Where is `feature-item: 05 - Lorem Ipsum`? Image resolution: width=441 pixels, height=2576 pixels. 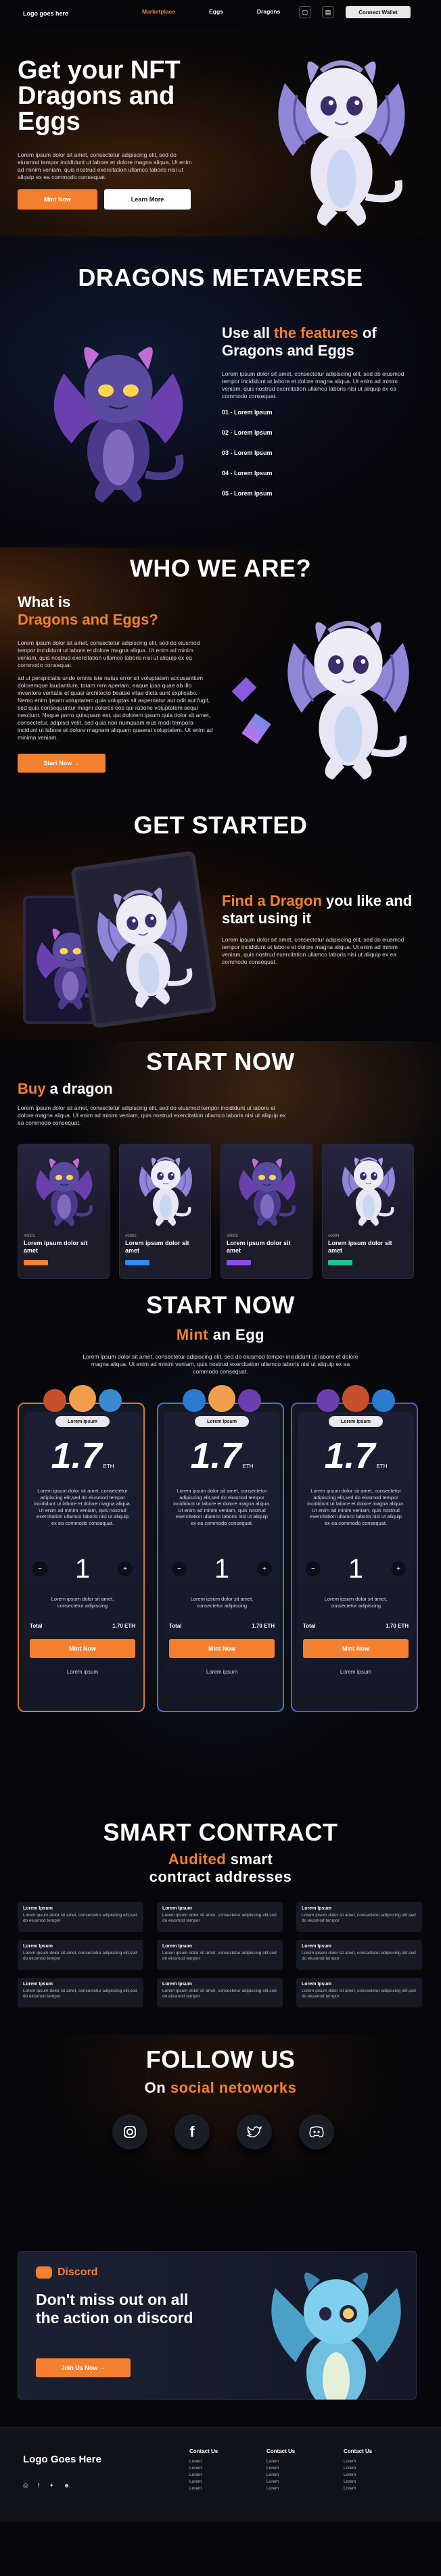
feature-item: 05 - Lorem Ipsum is located at coordinates (247, 493).